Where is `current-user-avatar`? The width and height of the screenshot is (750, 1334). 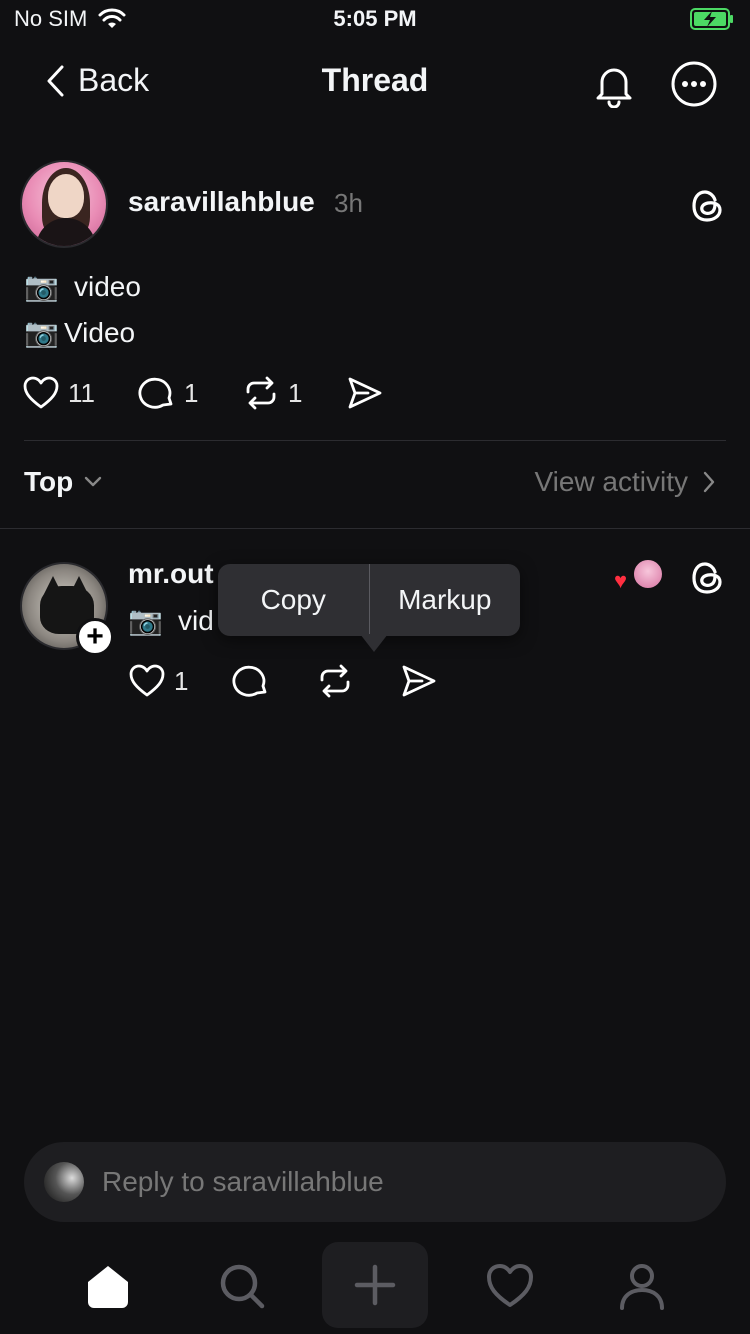
current-user-avatar is located at coordinates (64, 1182).